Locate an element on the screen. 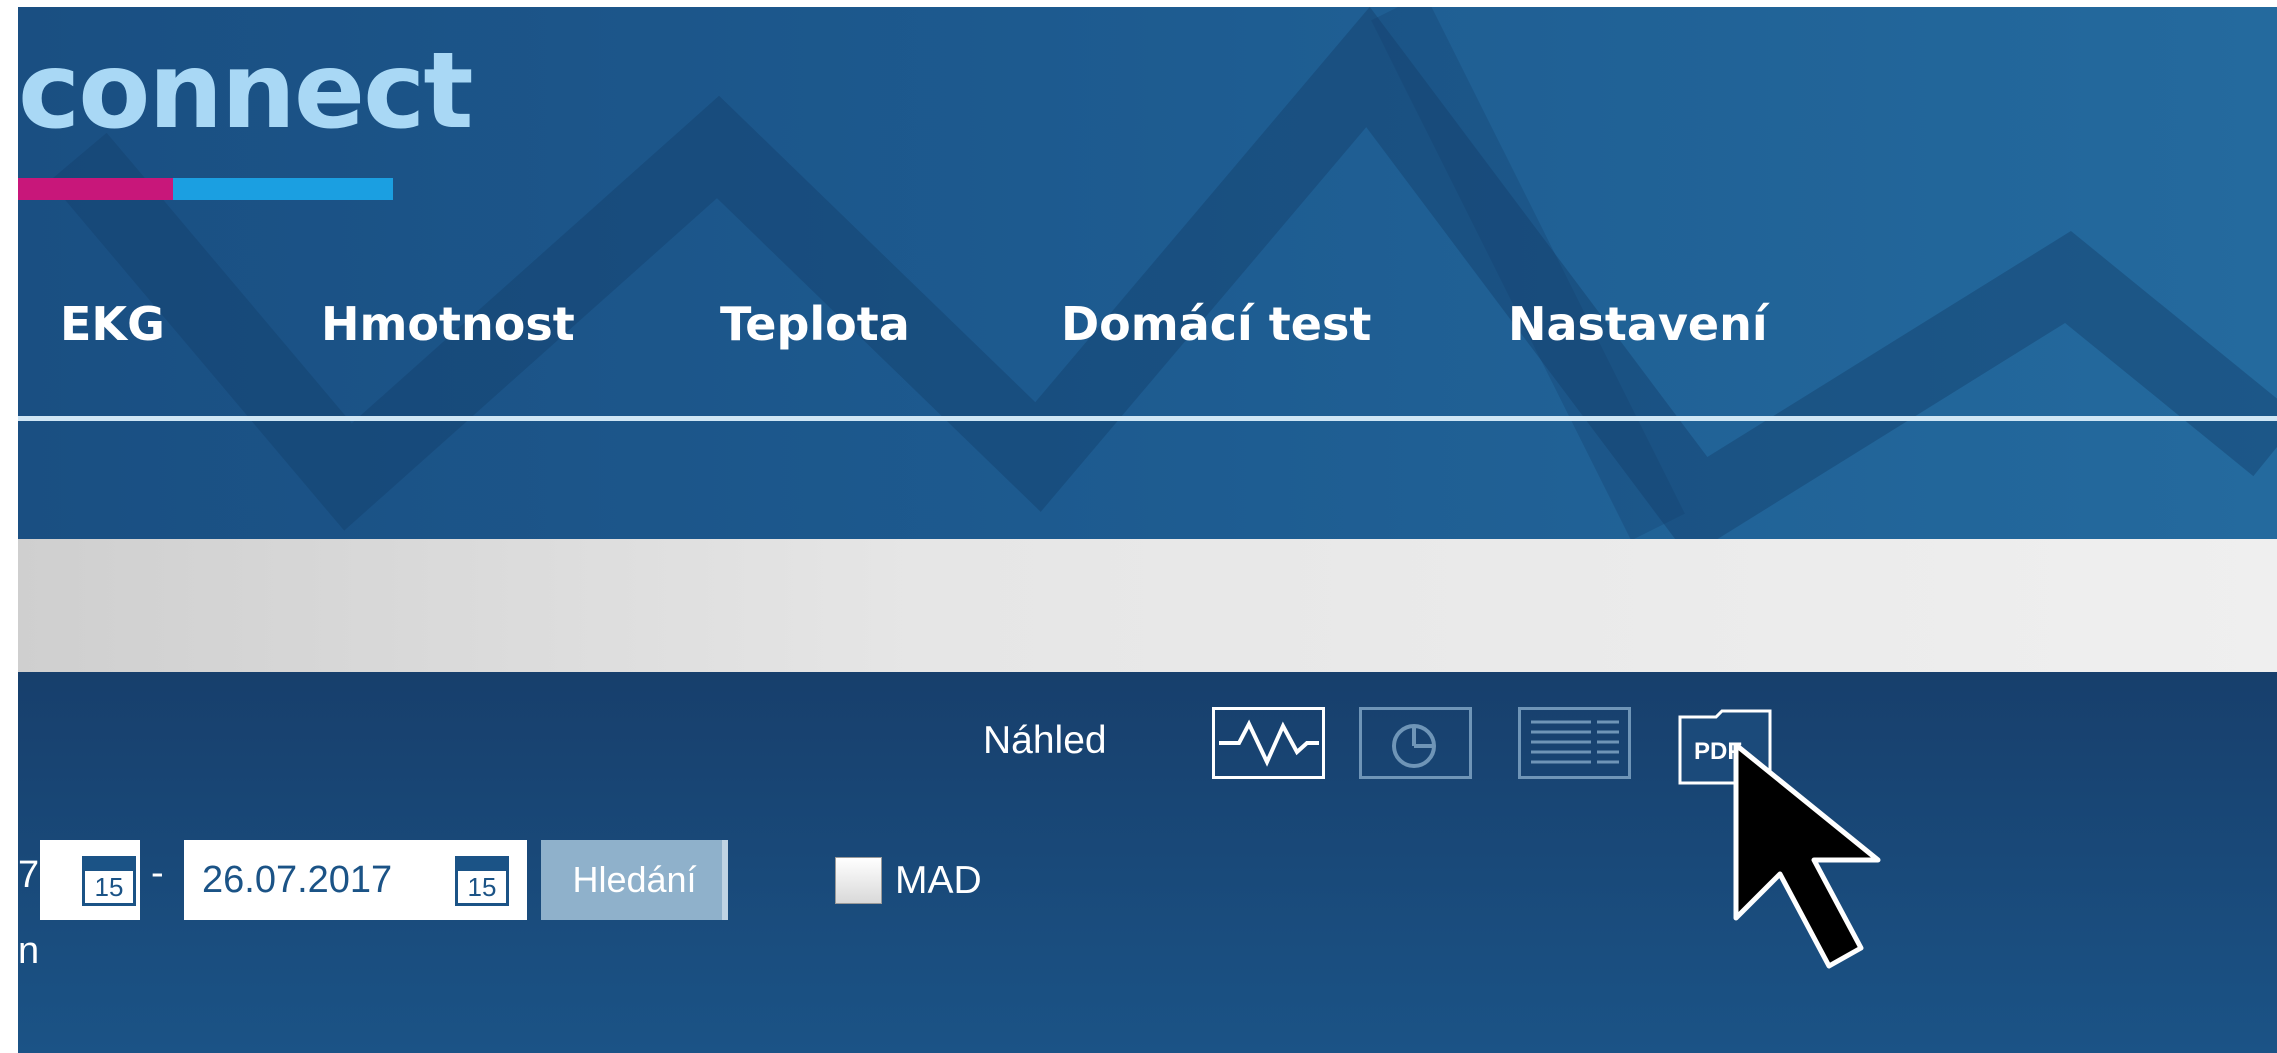 The image size is (2277, 1053). pie-chart-view-button is located at coordinates (1415, 743).